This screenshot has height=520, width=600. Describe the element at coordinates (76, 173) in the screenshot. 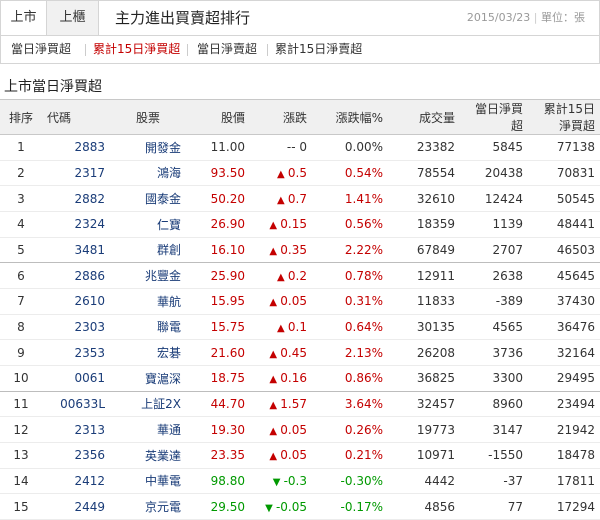

I see `cell-code: 2317` at that location.